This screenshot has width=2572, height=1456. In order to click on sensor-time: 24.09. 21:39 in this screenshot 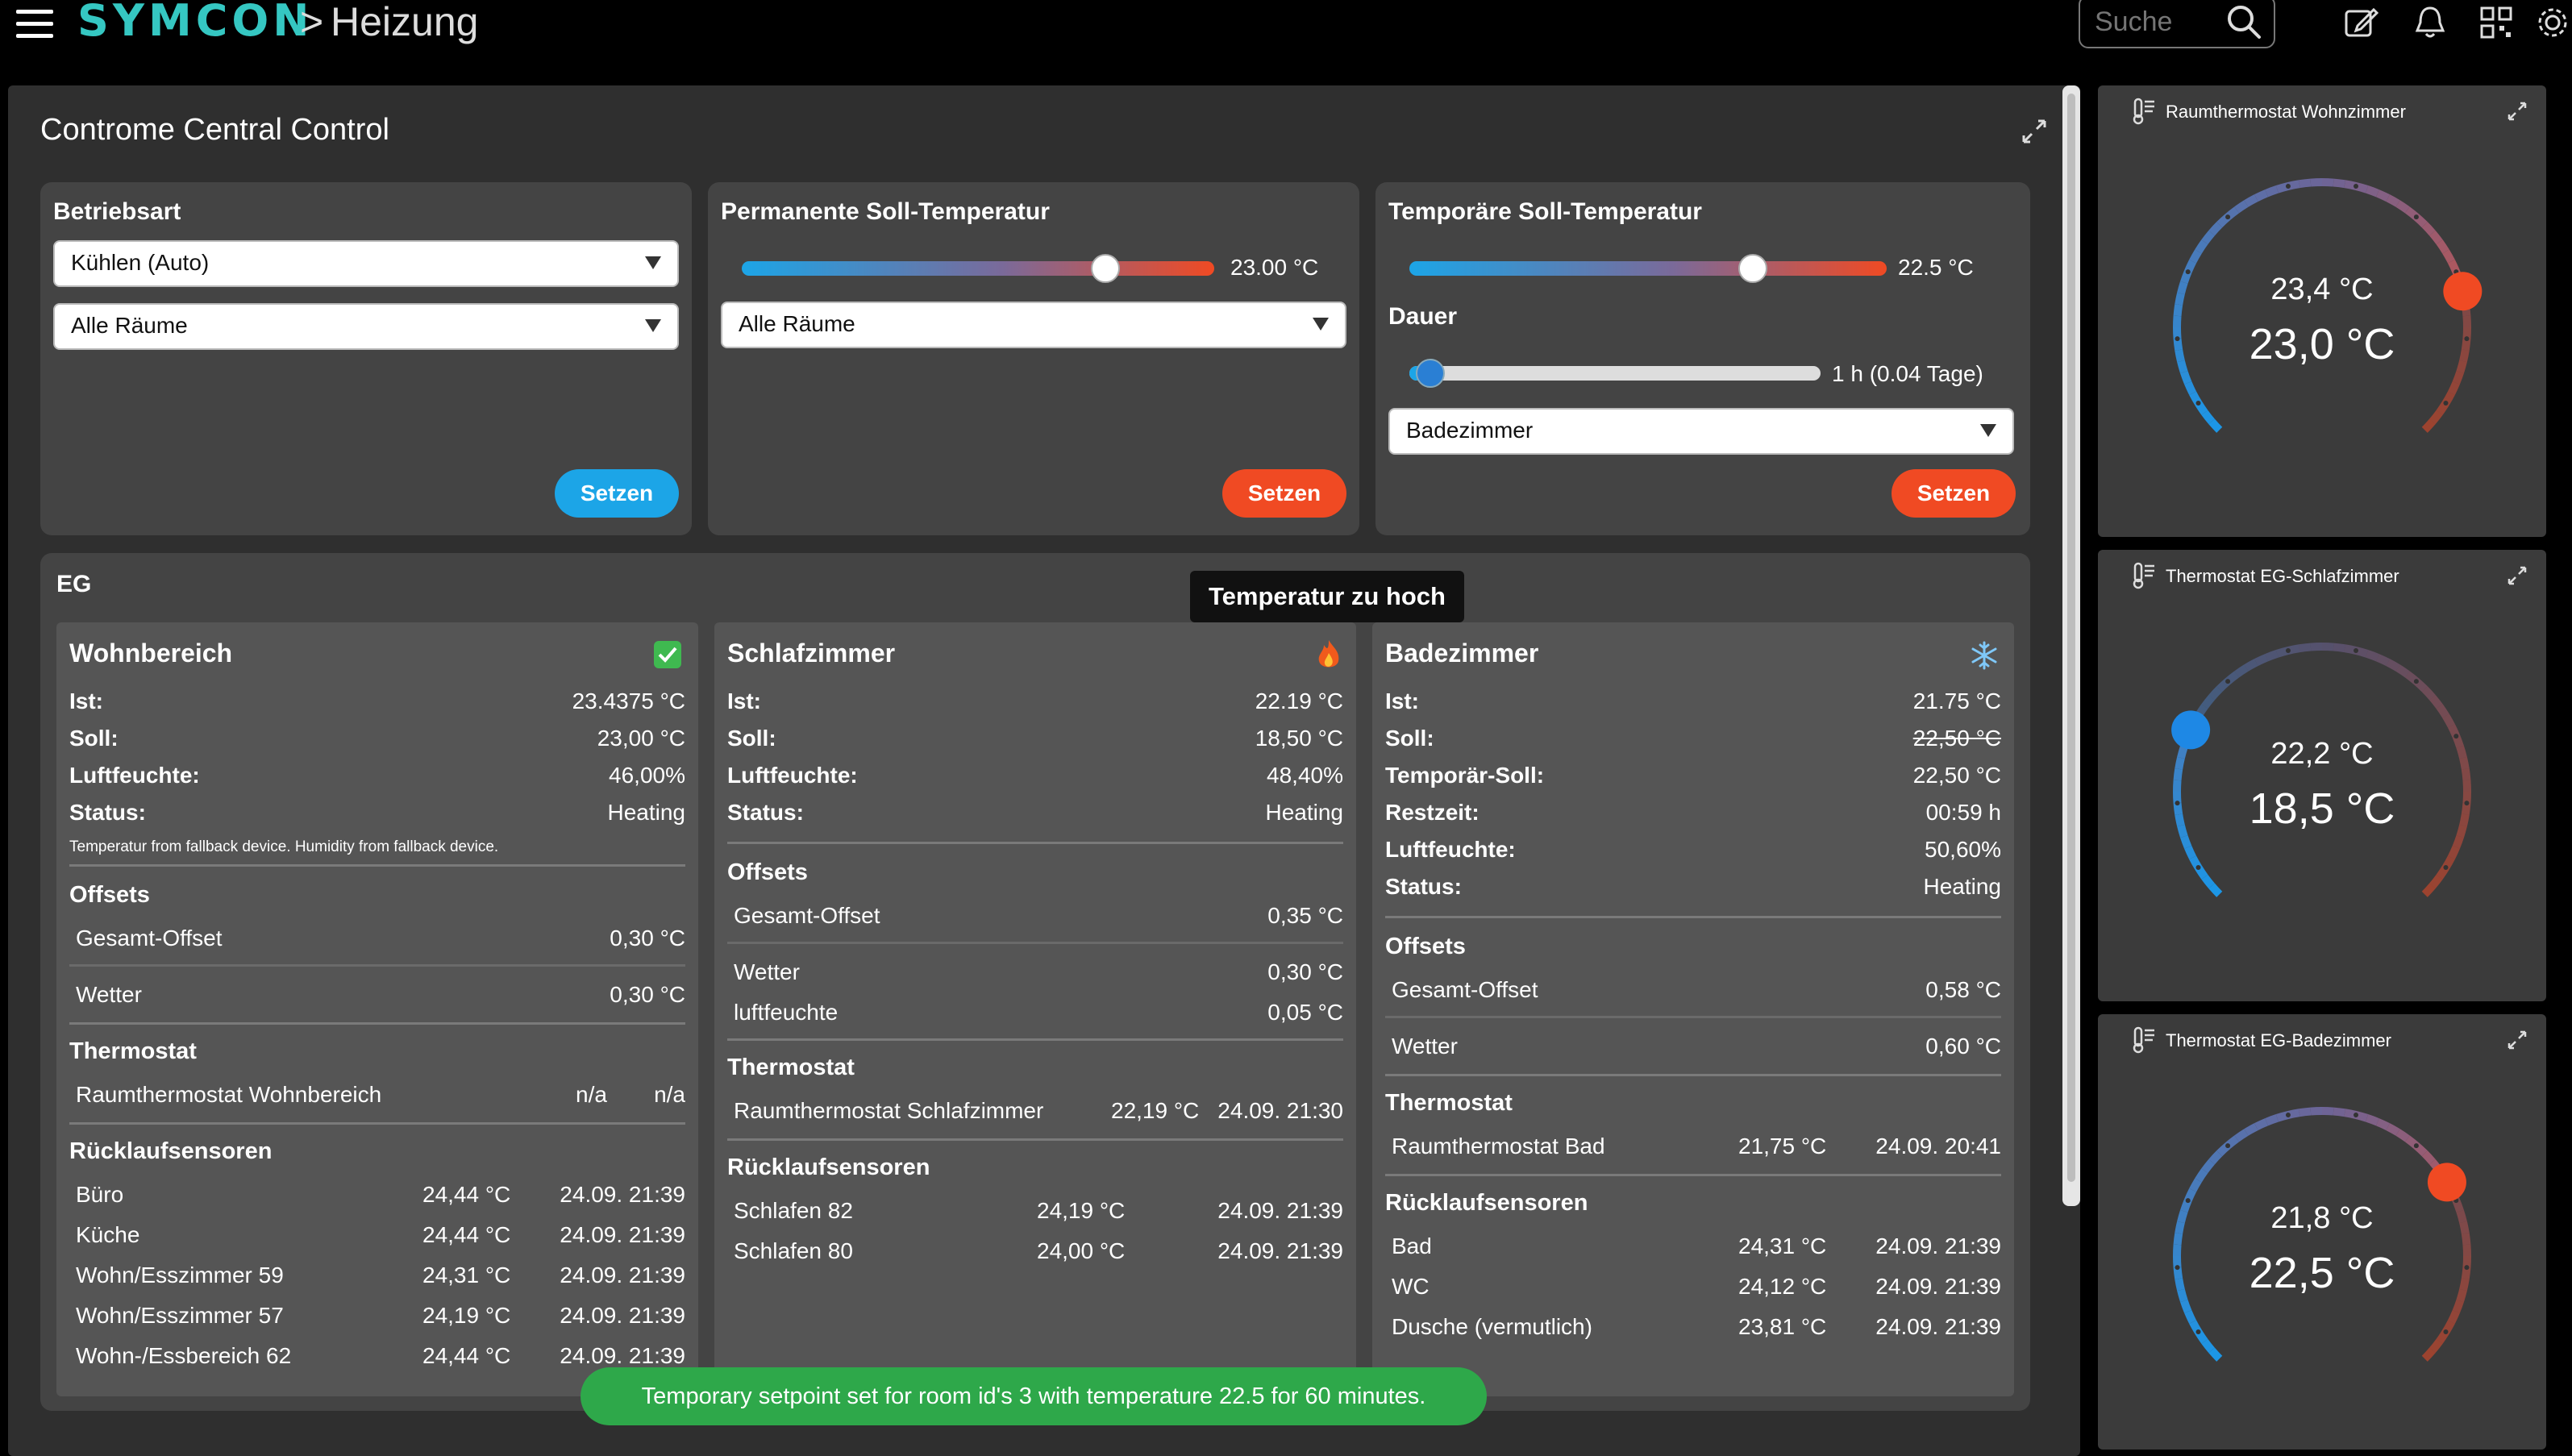, I will do `click(622, 1275)`.